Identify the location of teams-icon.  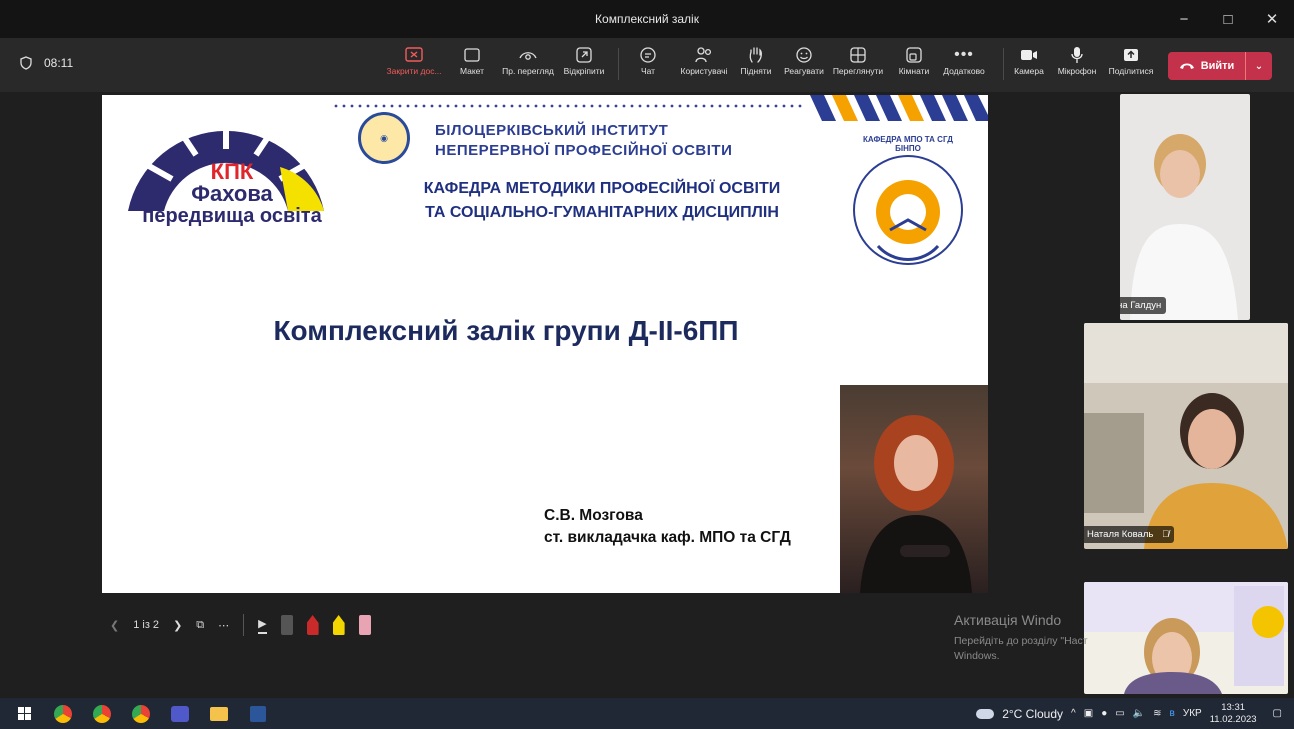
(180, 713).